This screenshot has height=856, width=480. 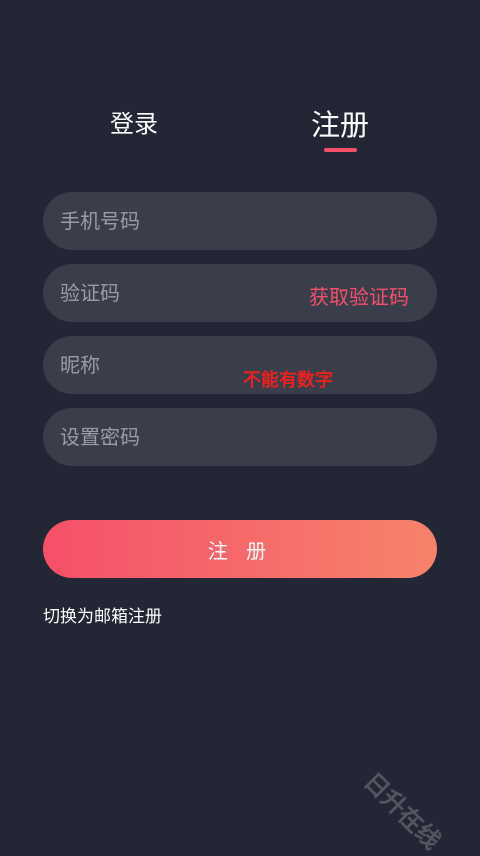 I want to click on get-code-button: 获取验证码, so click(x=359, y=295).